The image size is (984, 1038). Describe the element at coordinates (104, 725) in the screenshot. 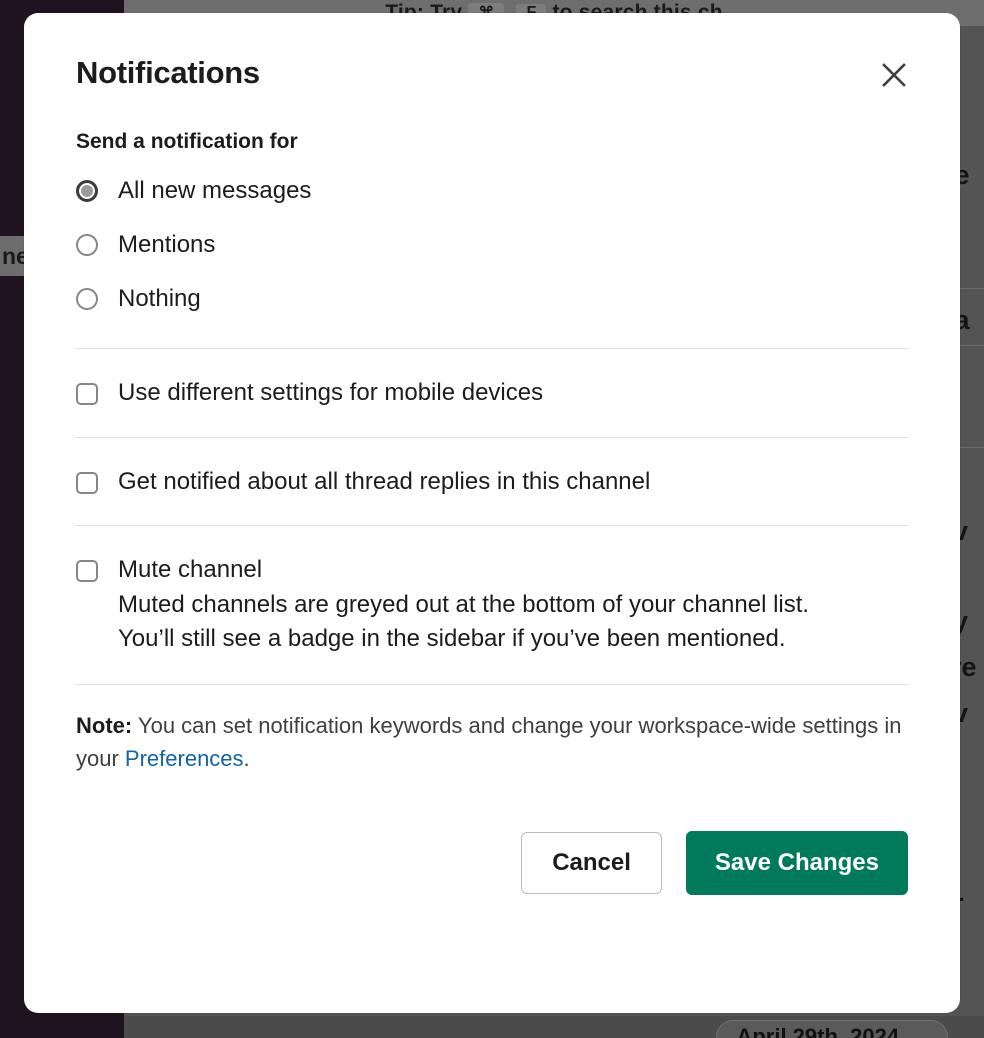

I see `note-prefix: Note:` at that location.